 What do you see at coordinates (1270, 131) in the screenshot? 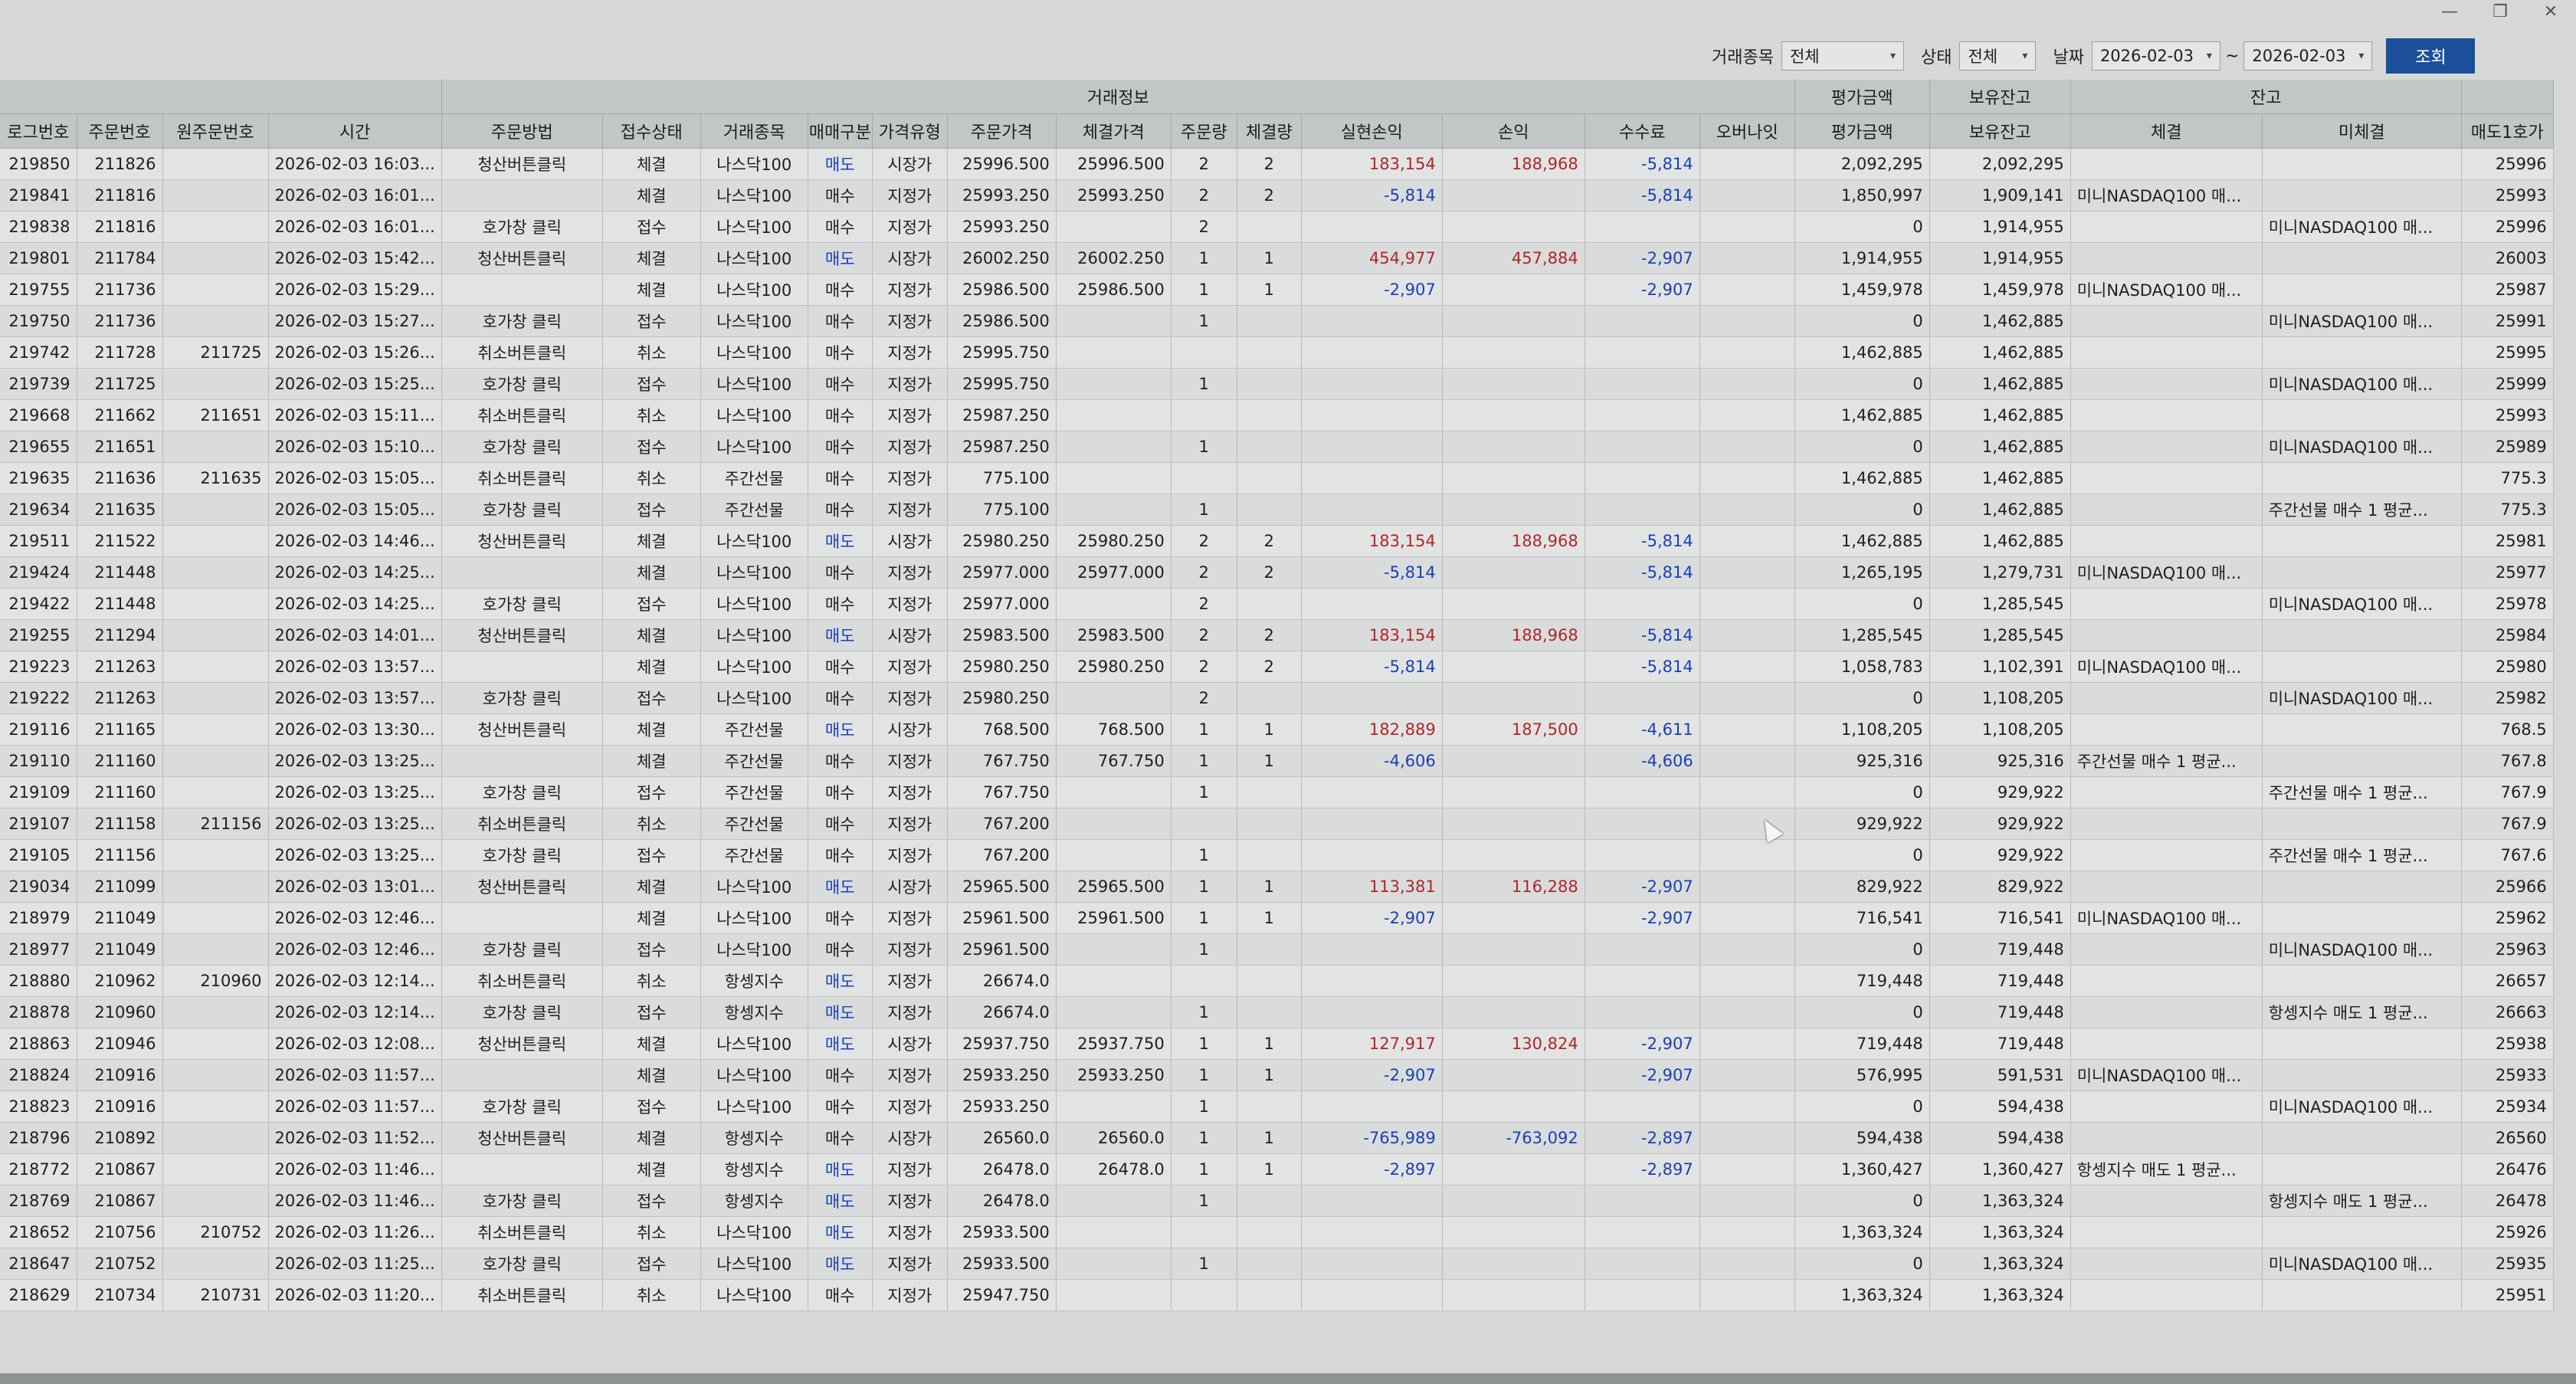
I see `column-header-fill-qty: 체결량` at bounding box center [1270, 131].